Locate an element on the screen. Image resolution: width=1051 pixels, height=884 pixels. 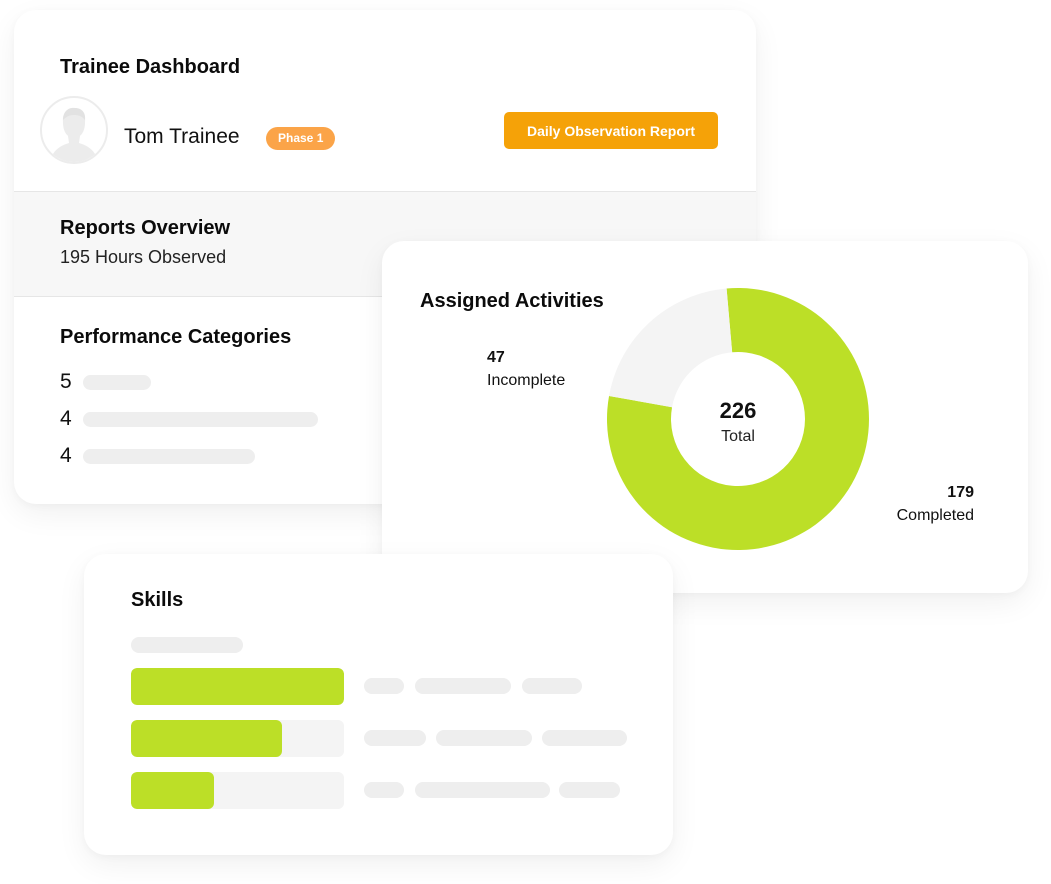
completed-count: 179 is located at coordinates (960, 492).